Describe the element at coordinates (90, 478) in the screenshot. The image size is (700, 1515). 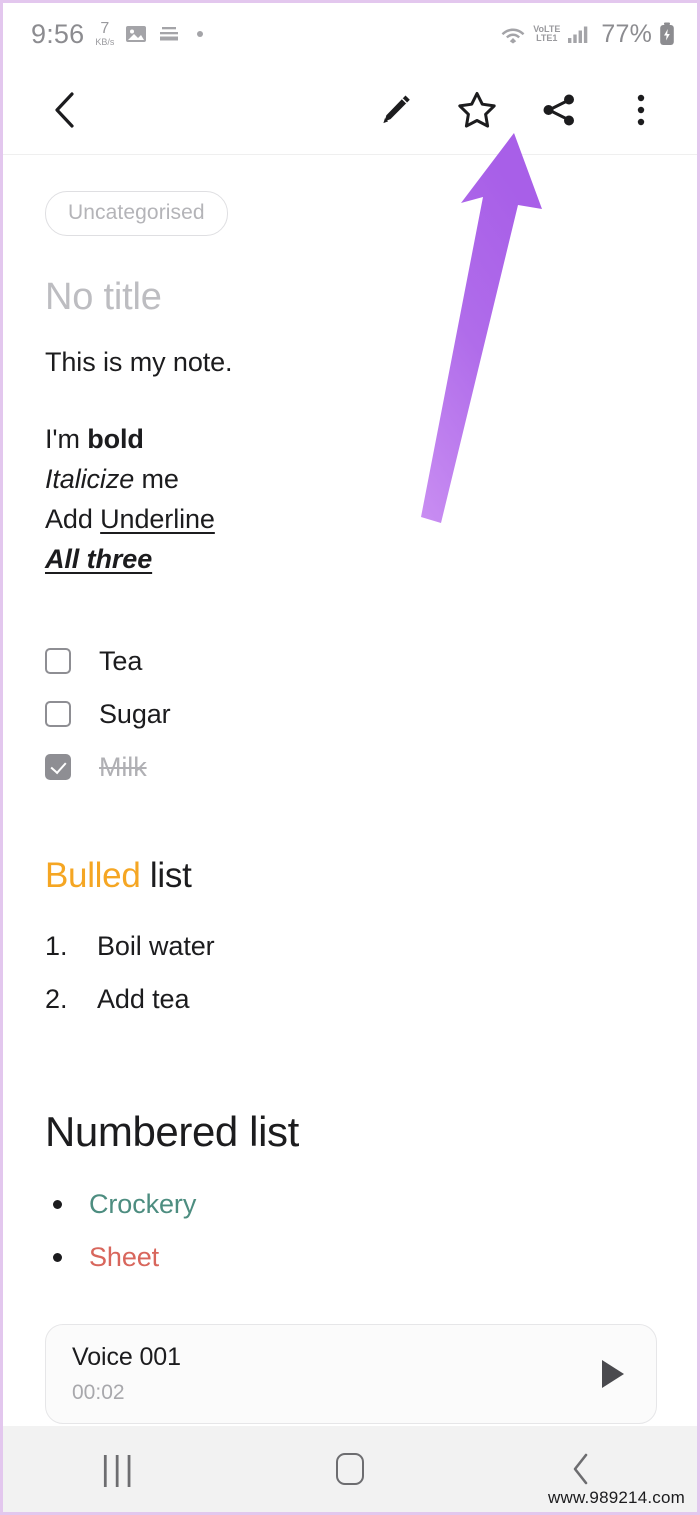
I see `italic-line-italic: Italicize` at that location.